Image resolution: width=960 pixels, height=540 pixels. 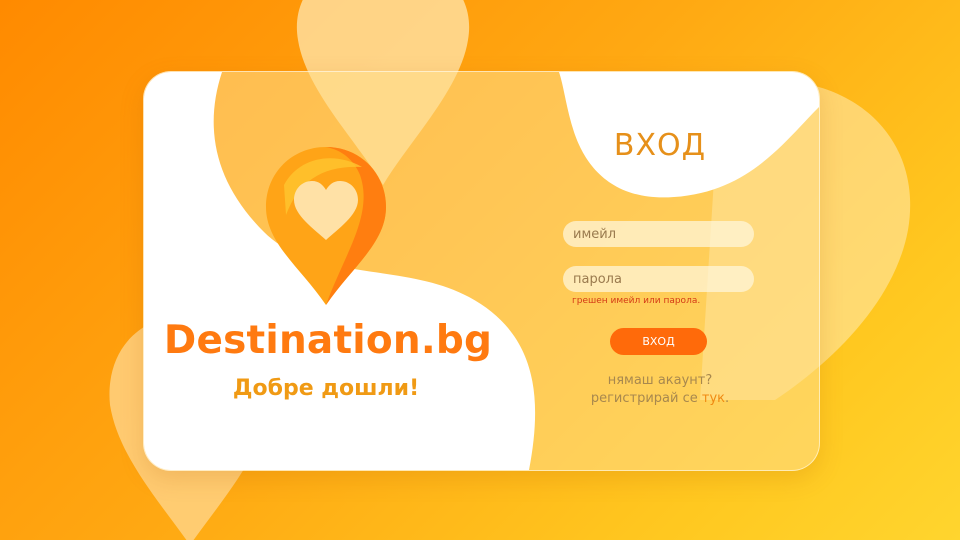 I want to click on welcome-text: Добре дошли!, so click(x=326, y=388).